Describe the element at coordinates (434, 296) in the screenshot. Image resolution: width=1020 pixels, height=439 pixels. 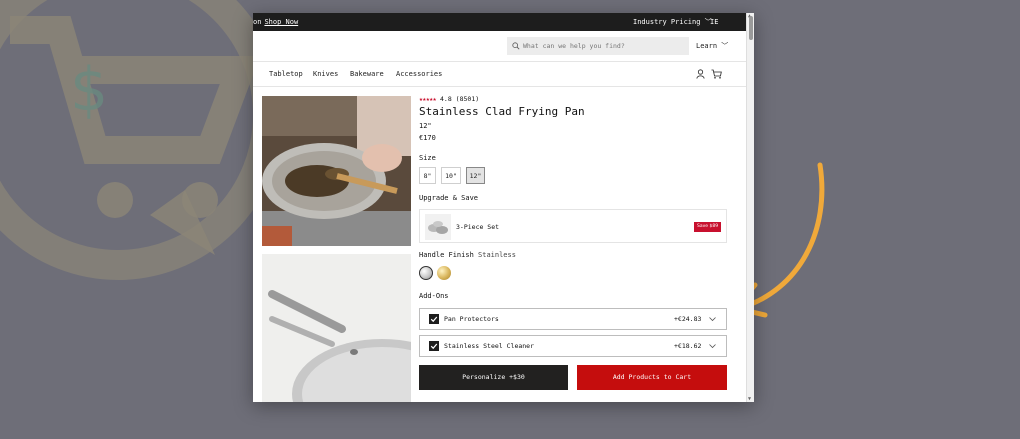
I see `addons-label: Add-Ons` at that location.